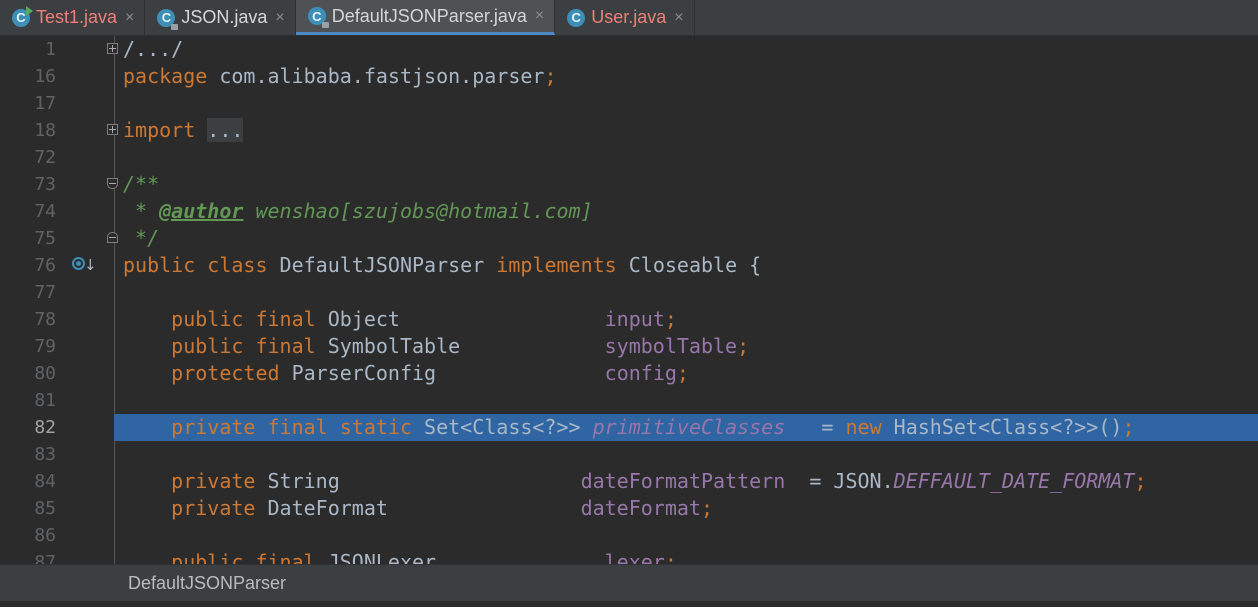  I want to click on java-class-icon: C, so click(576, 17).